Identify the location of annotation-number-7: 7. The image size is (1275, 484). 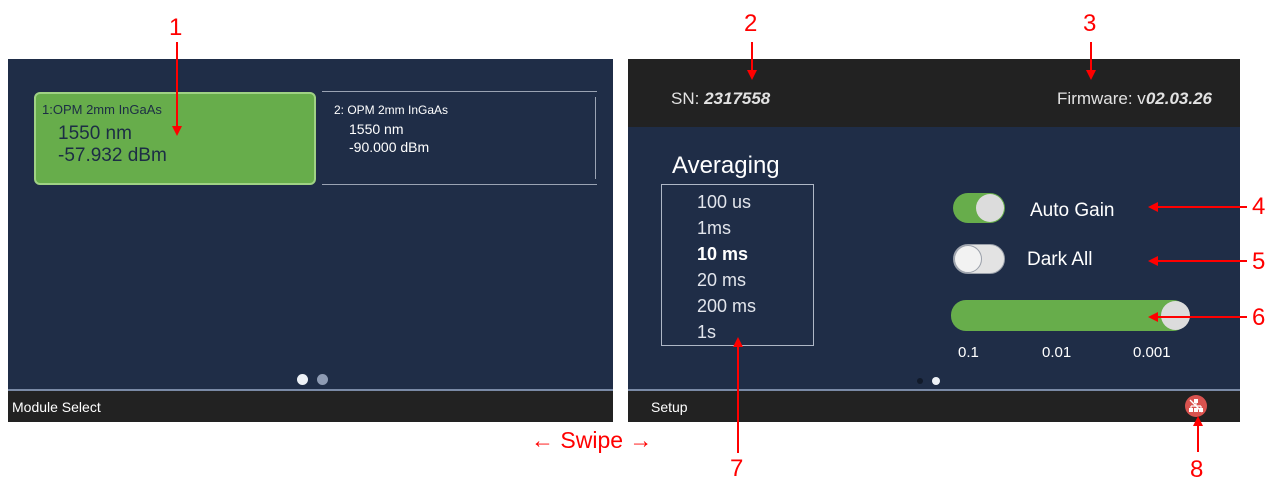
(737, 468).